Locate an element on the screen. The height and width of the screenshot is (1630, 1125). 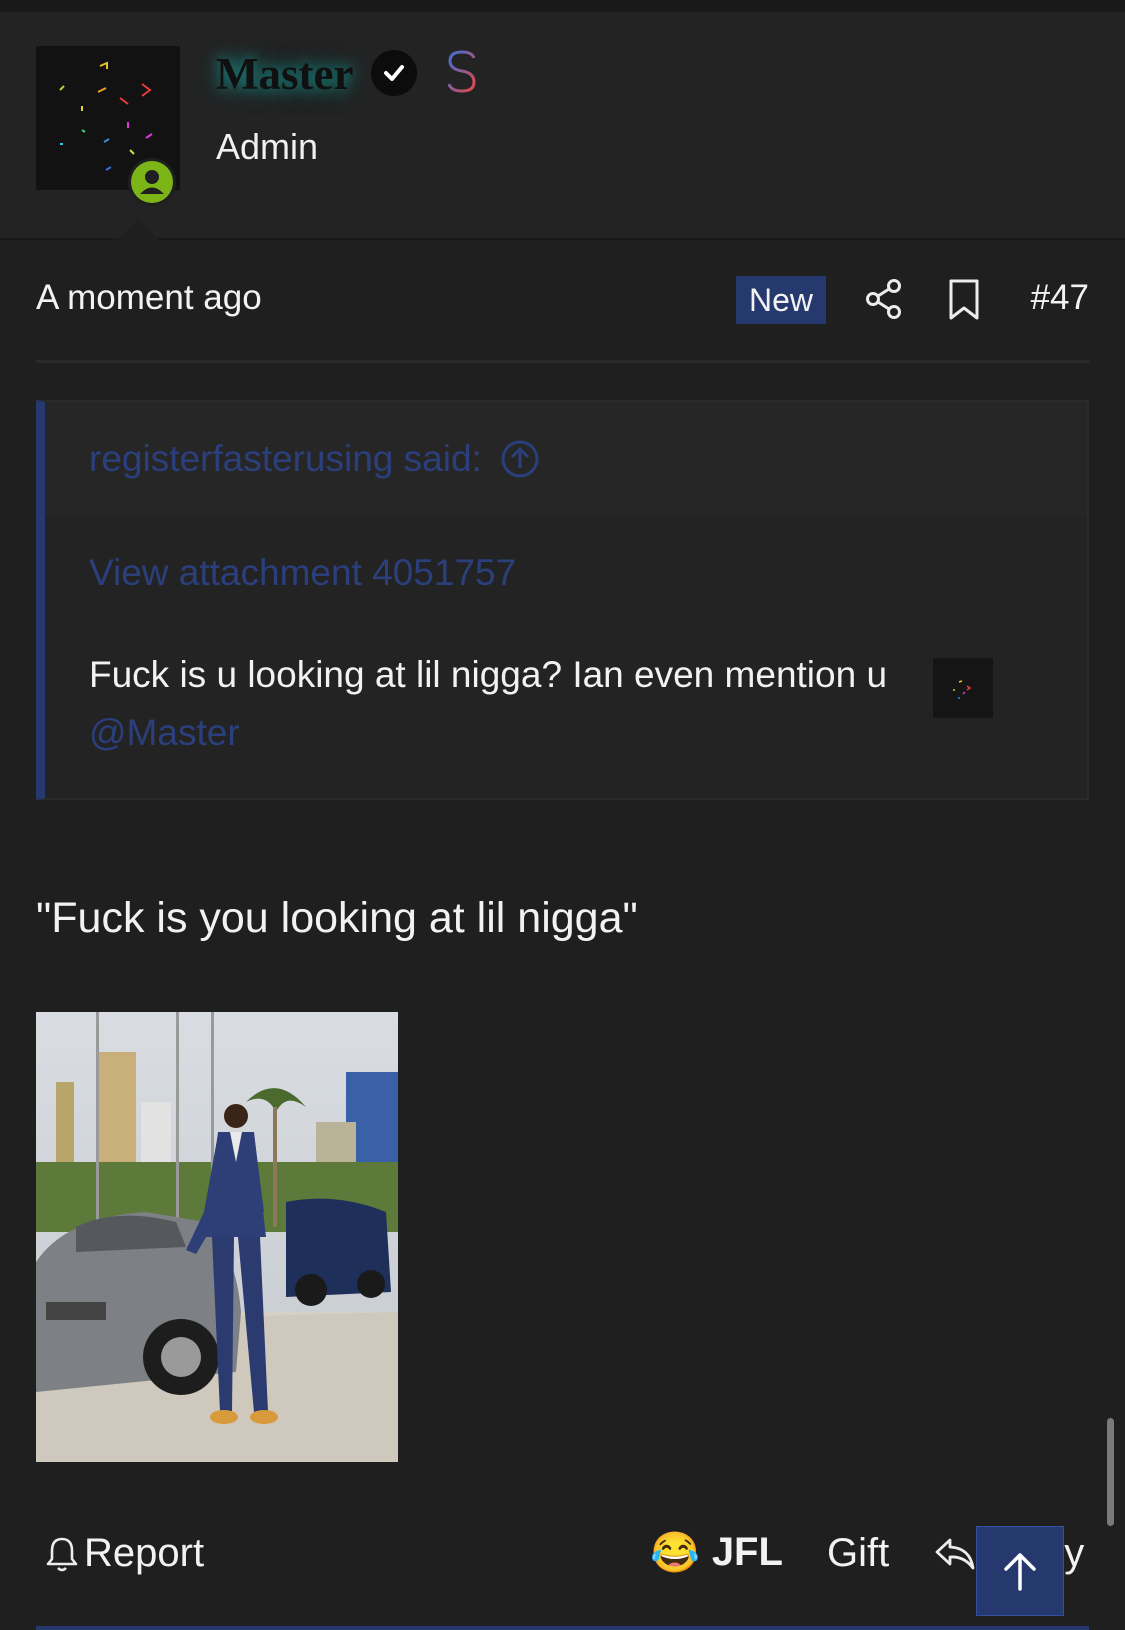
online-status is located at coordinates (152, 182).